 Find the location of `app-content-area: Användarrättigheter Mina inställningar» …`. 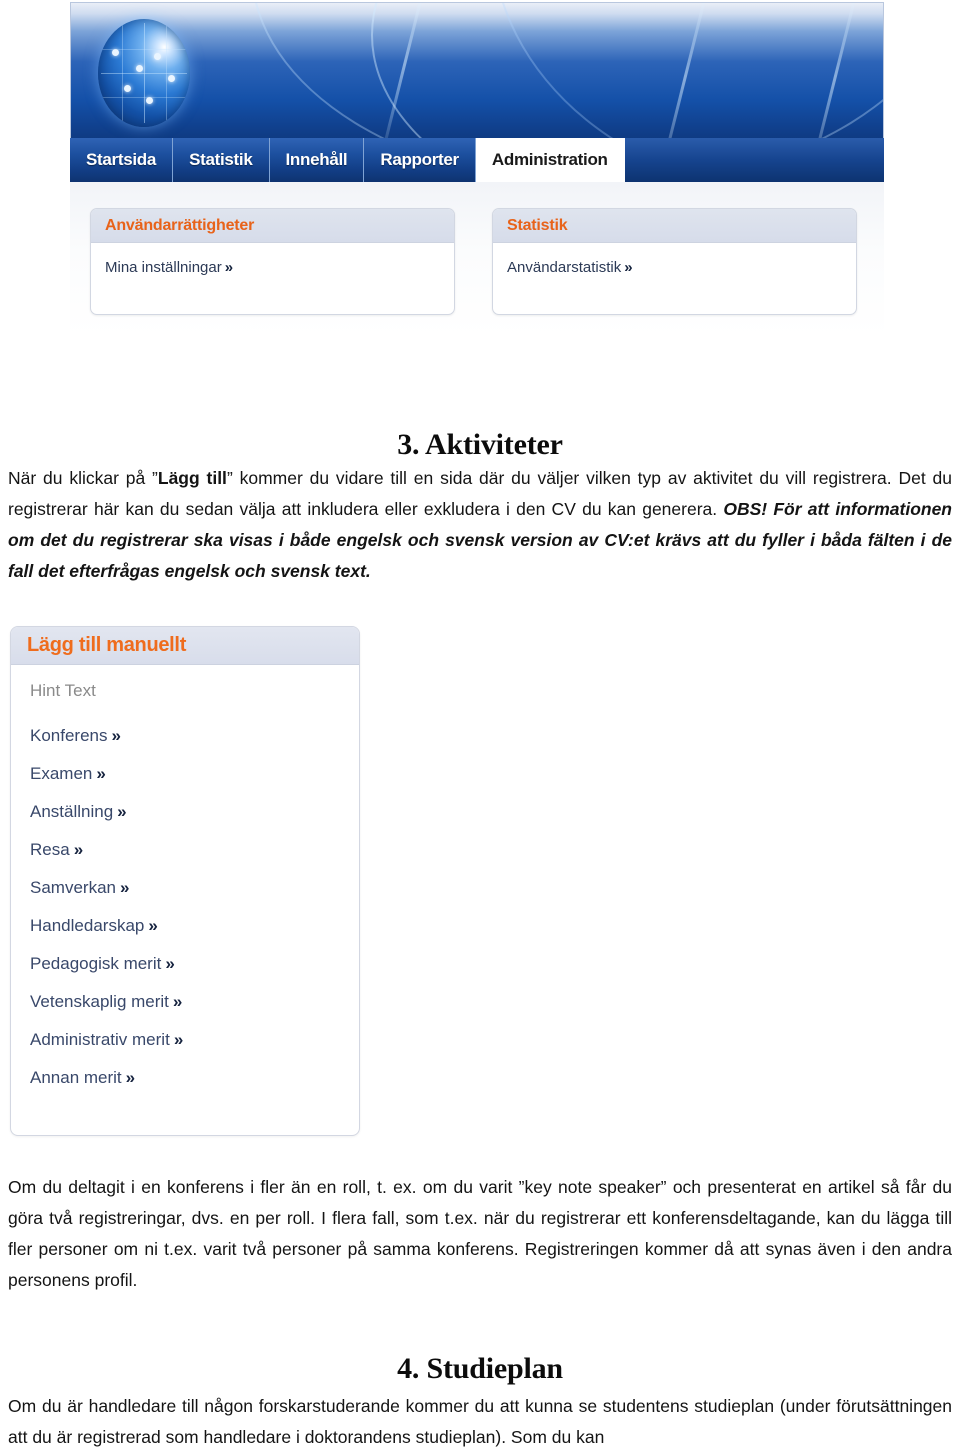

app-content-area: Användarrättigheter Mina inställningar» … is located at coordinates (477, 259).